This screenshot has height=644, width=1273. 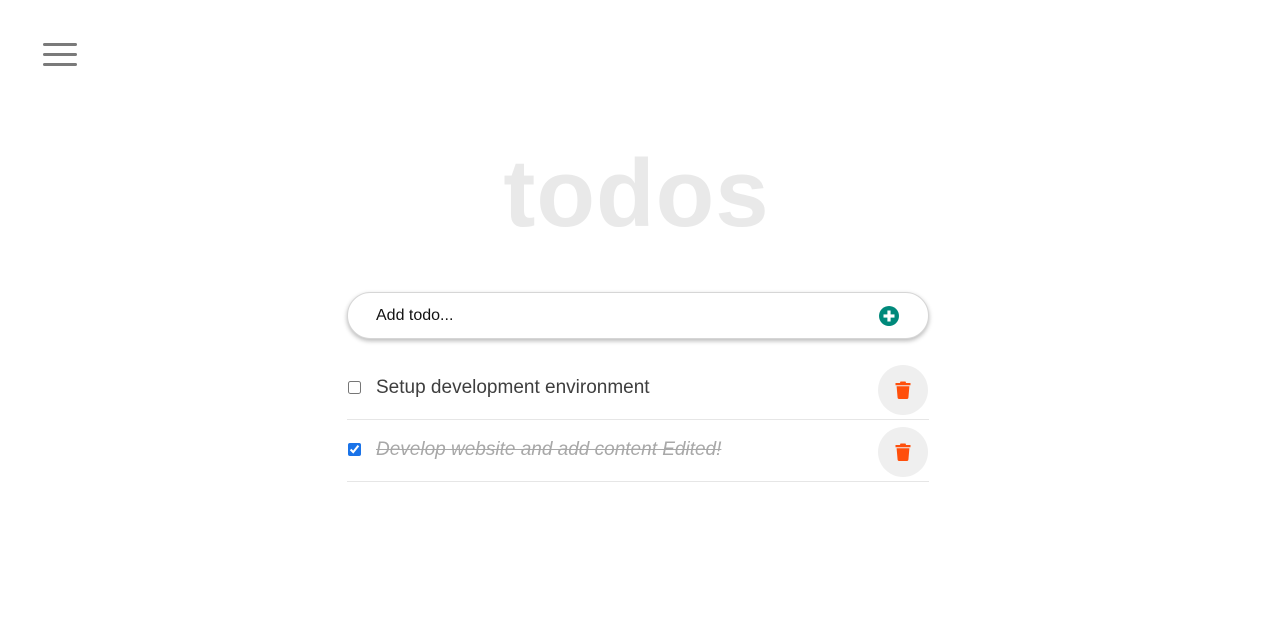 I want to click on add-todo-form, so click(x=638, y=315).